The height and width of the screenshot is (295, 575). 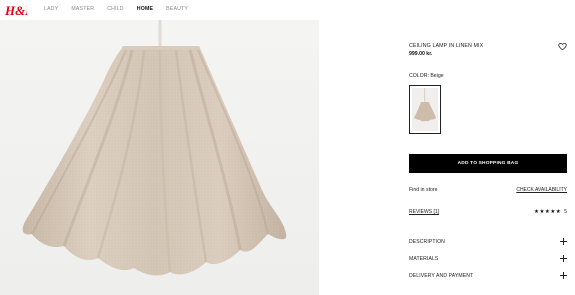 I want to click on main-nav: LADY MASTER CHILD HOME BEAUTY, so click(x=122, y=9).